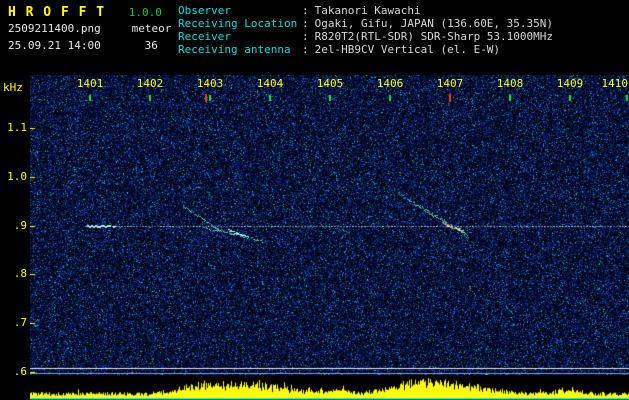  What do you see at coordinates (204, 10) in the screenshot?
I see `info-label: Observer` at bounding box center [204, 10].